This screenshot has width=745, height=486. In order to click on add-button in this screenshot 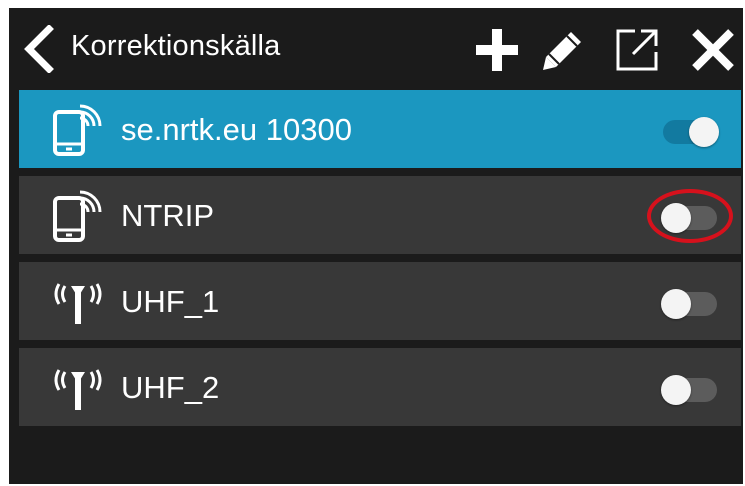, I will do `click(497, 50)`.